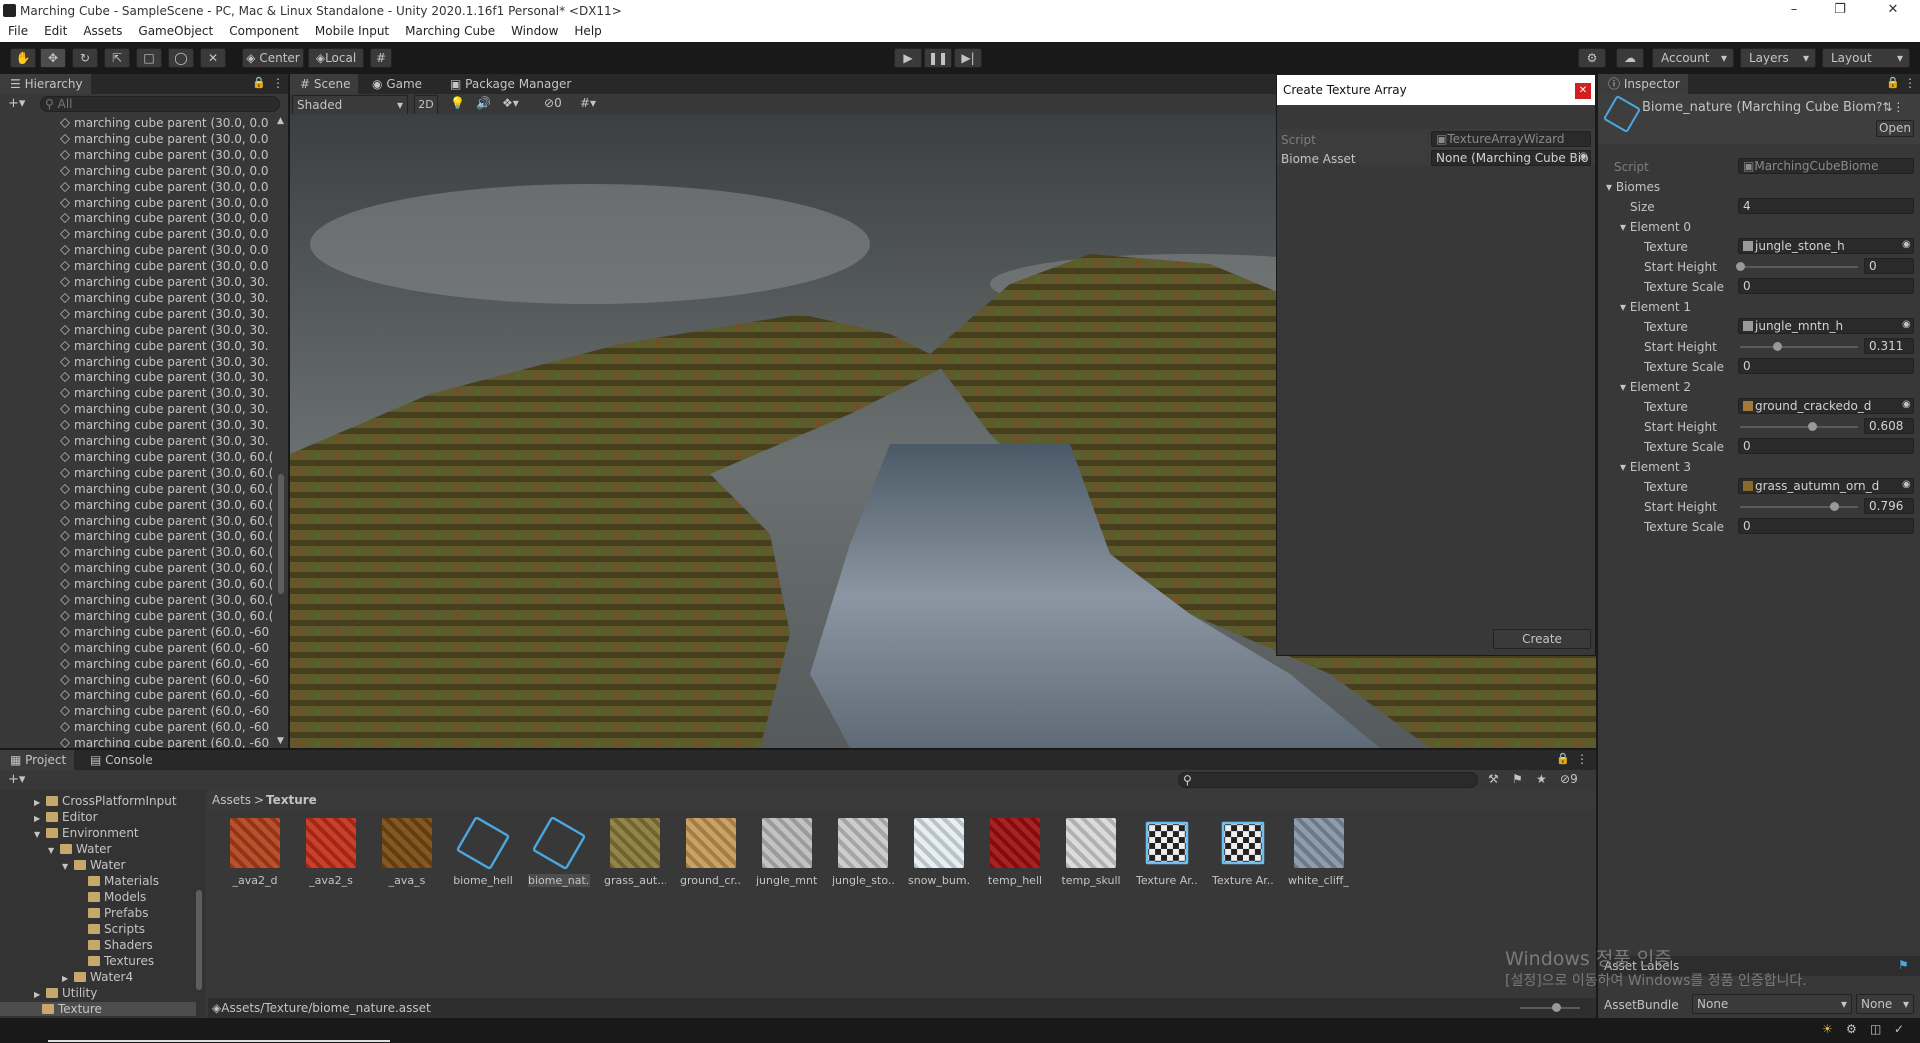 The image size is (1920, 1043). Describe the element at coordinates (1889, 506) in the screenshot. I see `start-height-field: 0.796` at that location.